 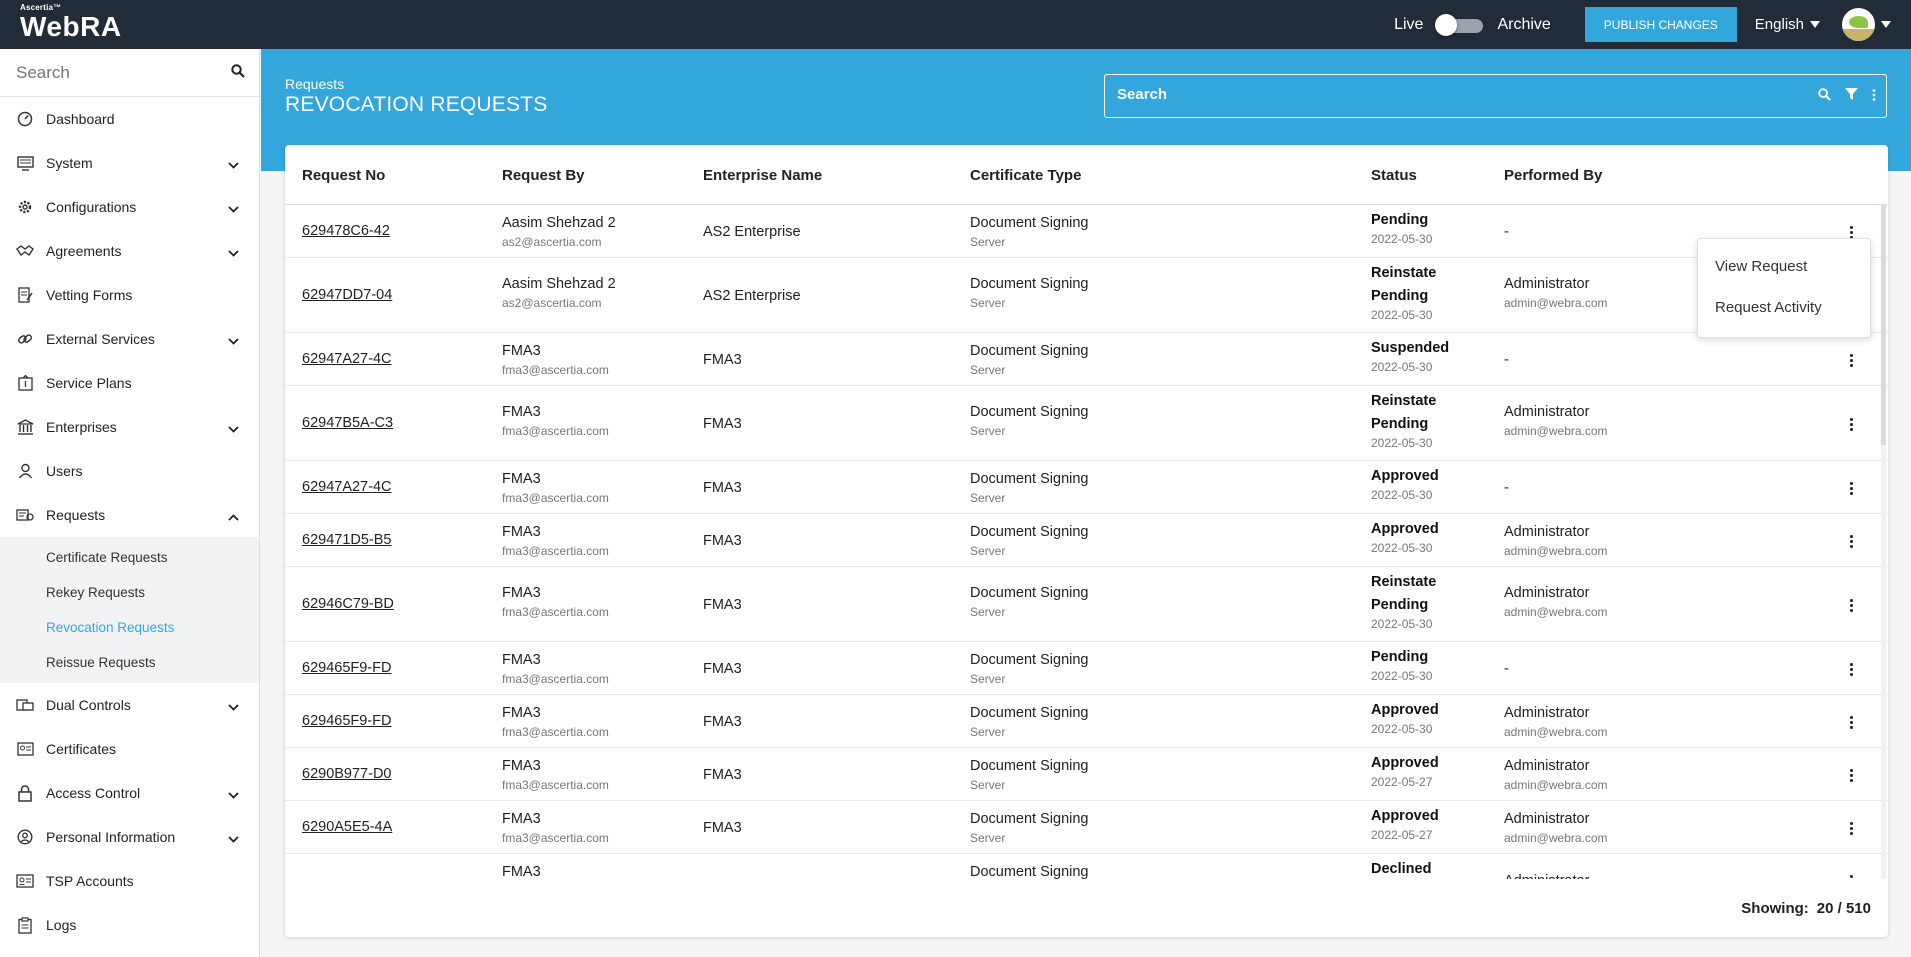 I want to click on sidebar-item-vetting-forms: Vetting Forms, so click(x=129, y=295).